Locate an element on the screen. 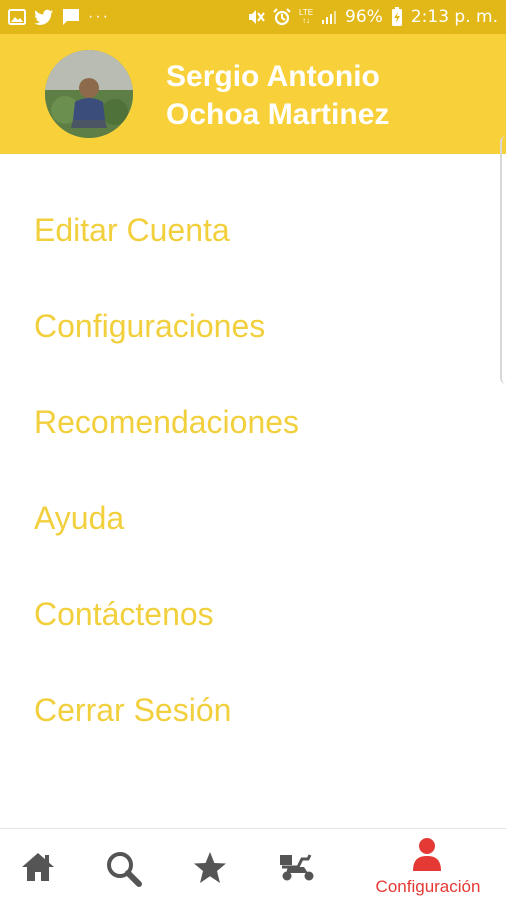 This screenshot has width=506, height=901. avatar is located at coordinates (89, 94).